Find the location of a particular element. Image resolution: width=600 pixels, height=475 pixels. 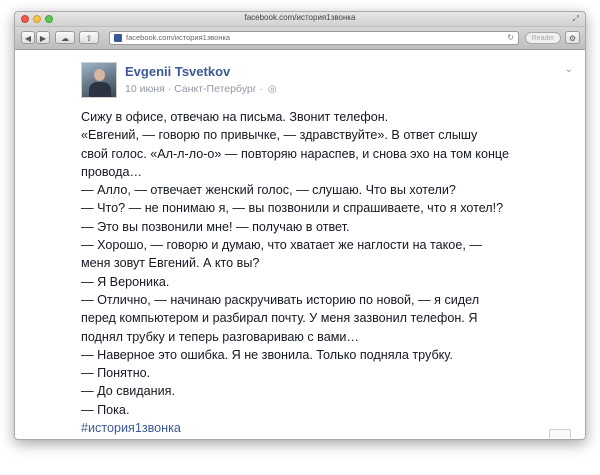

resize-handle is located at coordinates (560, 433).